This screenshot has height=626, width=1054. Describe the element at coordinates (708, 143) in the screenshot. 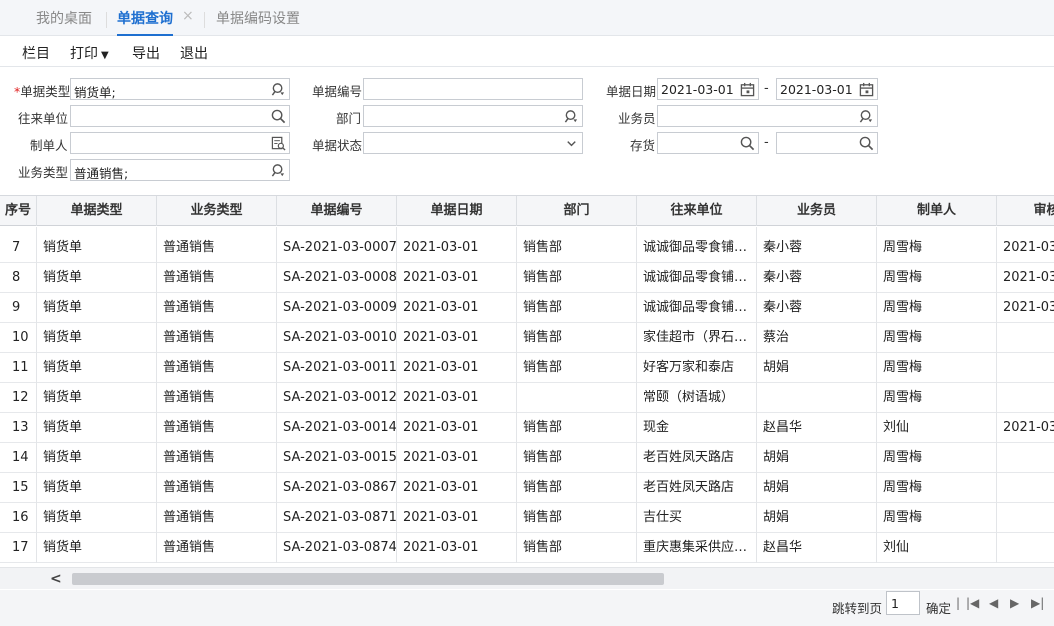

I see `inventory-from-field` at that location.